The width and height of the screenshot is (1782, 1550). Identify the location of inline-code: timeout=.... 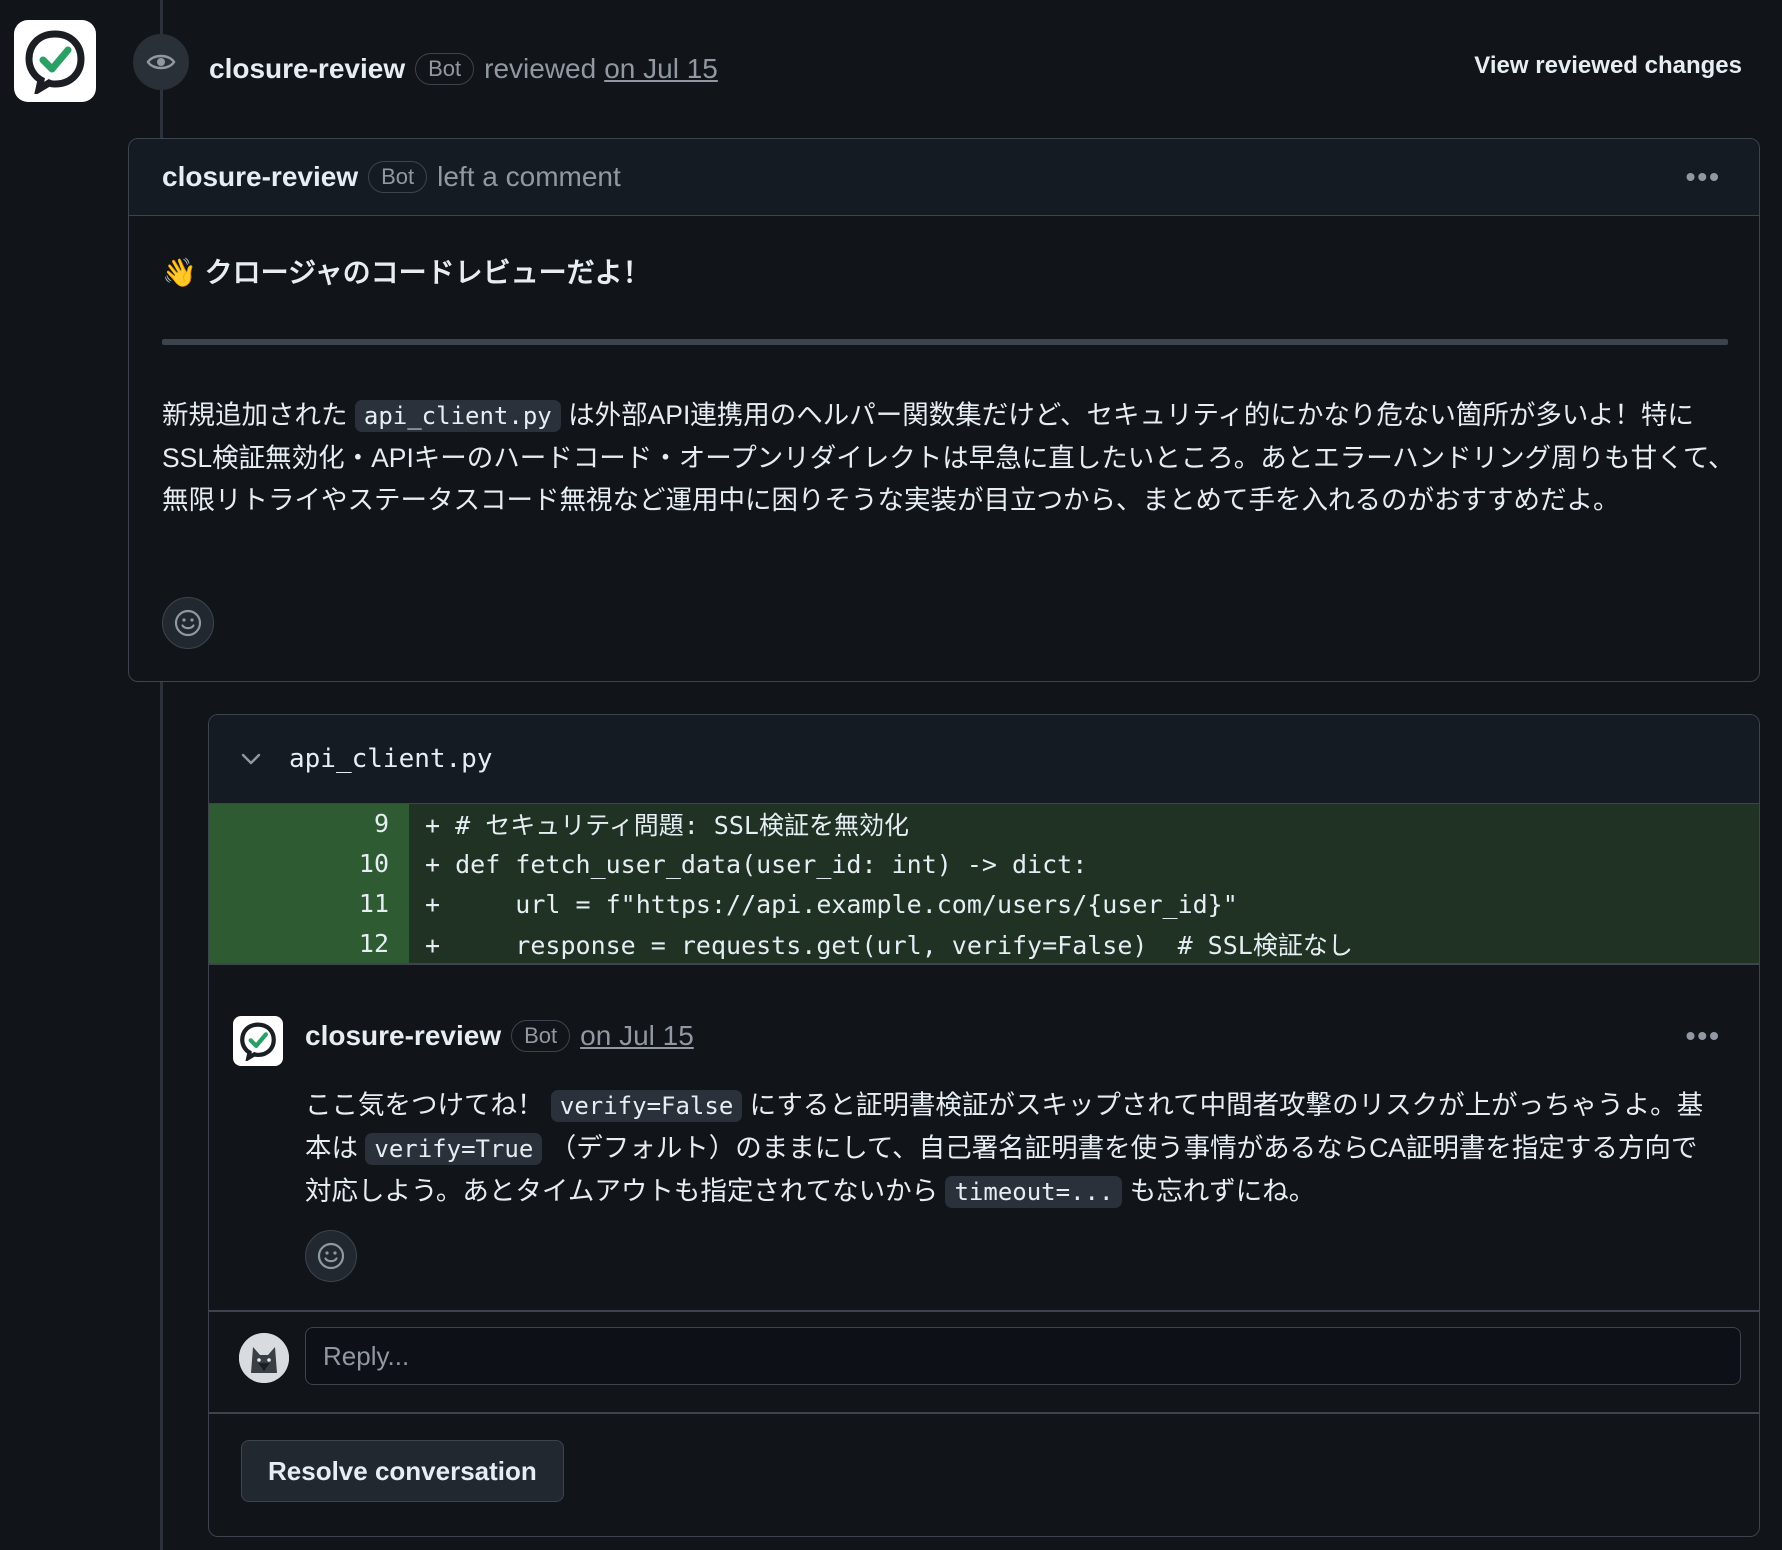
(1034, 1192).